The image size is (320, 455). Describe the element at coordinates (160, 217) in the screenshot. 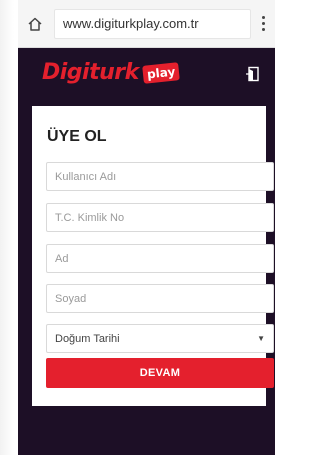

I see `tc-id-field` at that location.